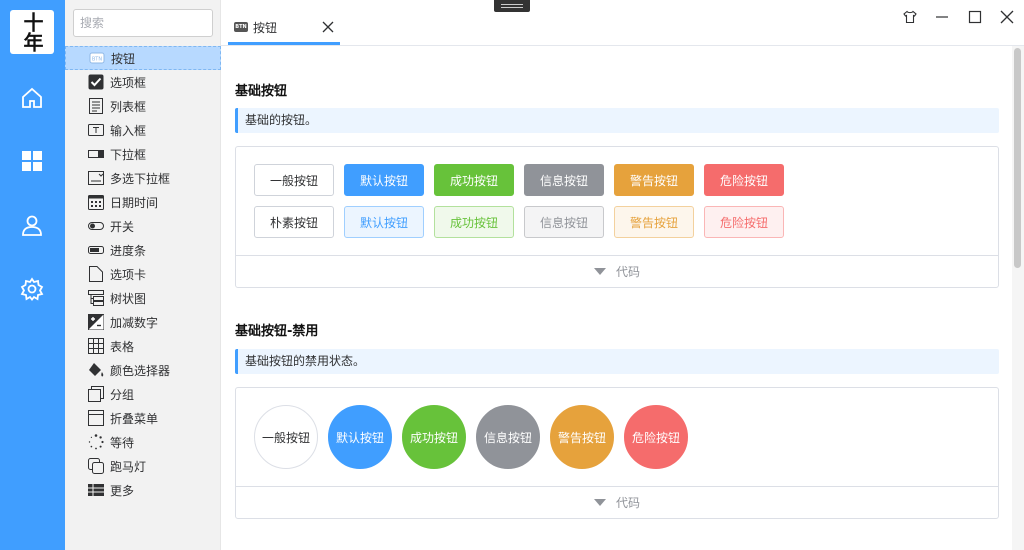  What do you see at coordinates (96, 226) in the screenshot?
I see `switch-icon` at bounding box center [96, 226].